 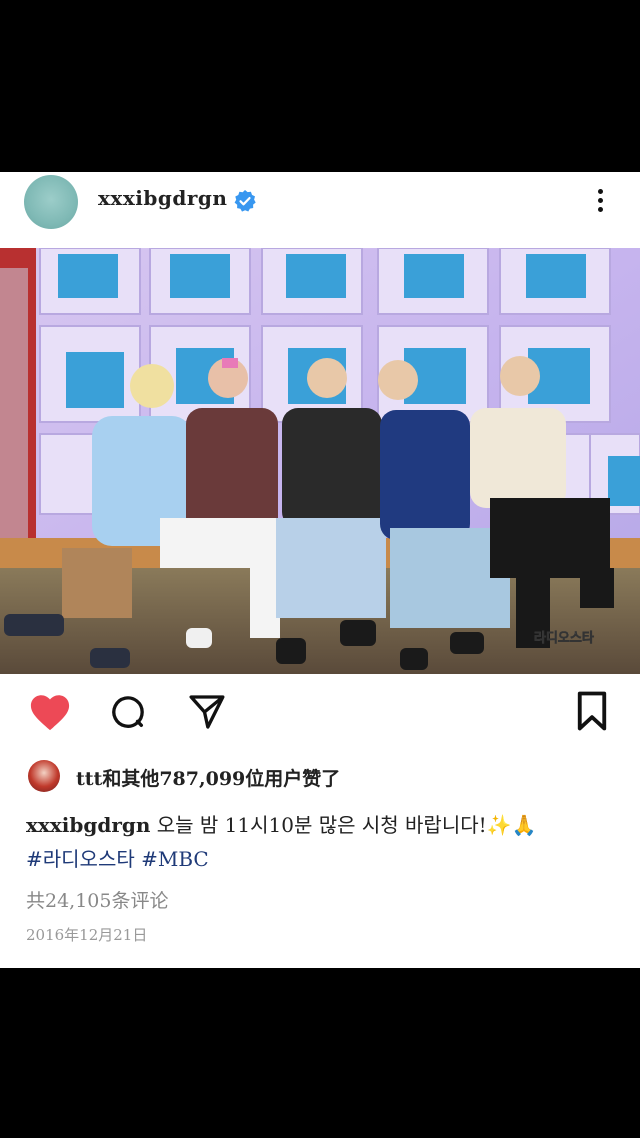 What do you see at coordinates (51, 202) in the screenshot?
I see `profile-avatar` at bounding box center [51, 202].